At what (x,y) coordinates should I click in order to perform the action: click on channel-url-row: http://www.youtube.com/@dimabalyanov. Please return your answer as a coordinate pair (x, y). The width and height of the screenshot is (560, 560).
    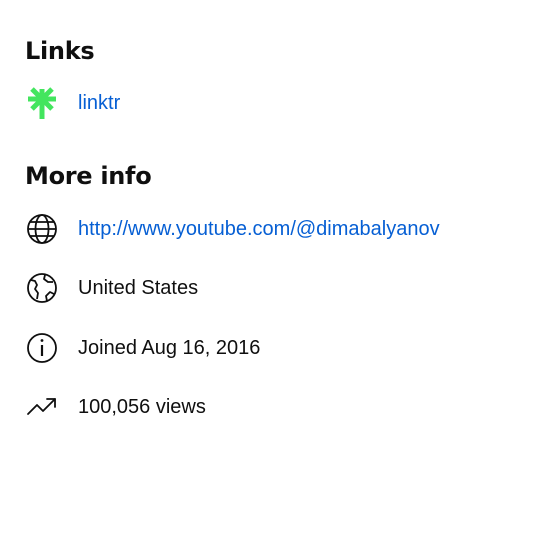
    Looking at the image, I should click on (232, 229).